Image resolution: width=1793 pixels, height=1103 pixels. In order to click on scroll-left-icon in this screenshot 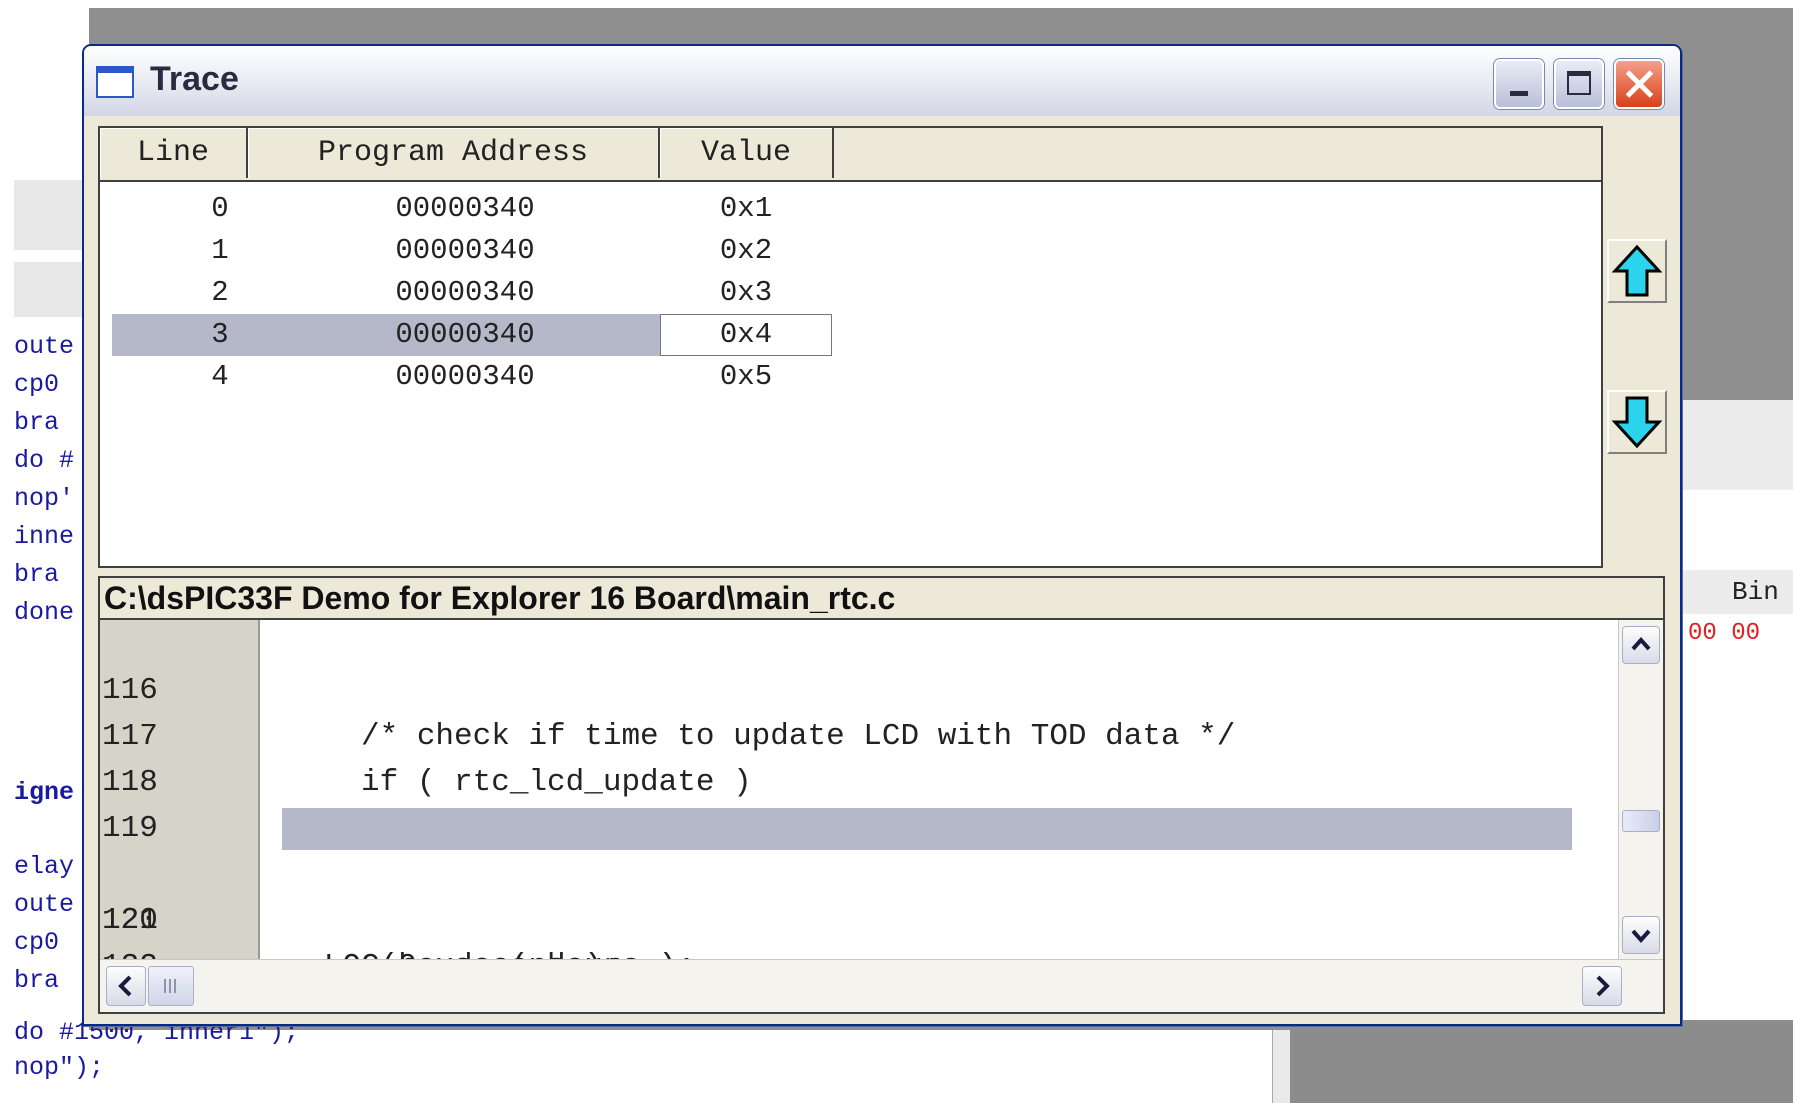, I will do `click(125, 986)`.